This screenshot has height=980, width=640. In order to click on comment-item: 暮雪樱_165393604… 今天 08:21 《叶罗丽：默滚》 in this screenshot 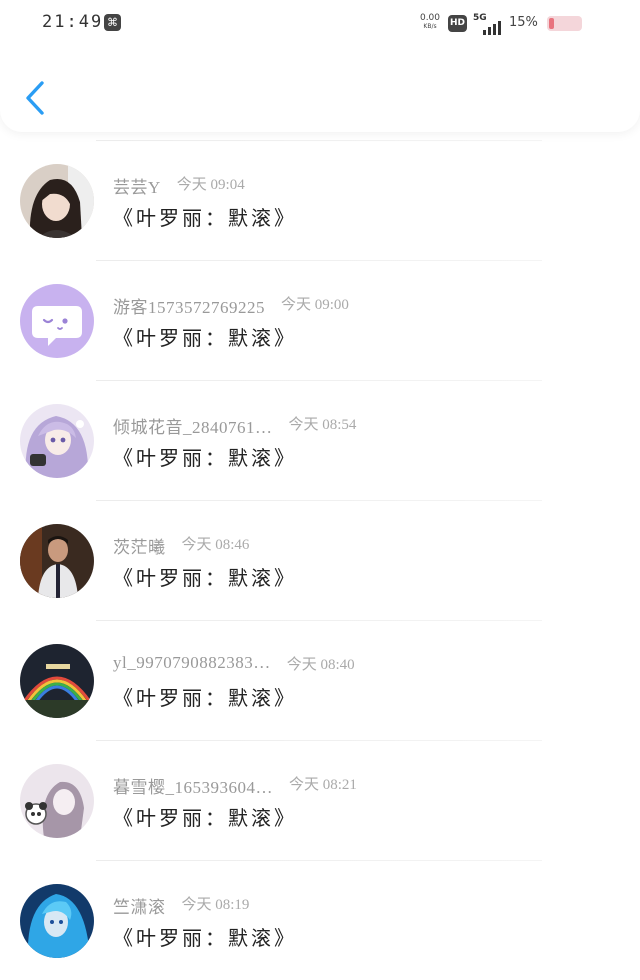, I will do `click(320, 800)`.